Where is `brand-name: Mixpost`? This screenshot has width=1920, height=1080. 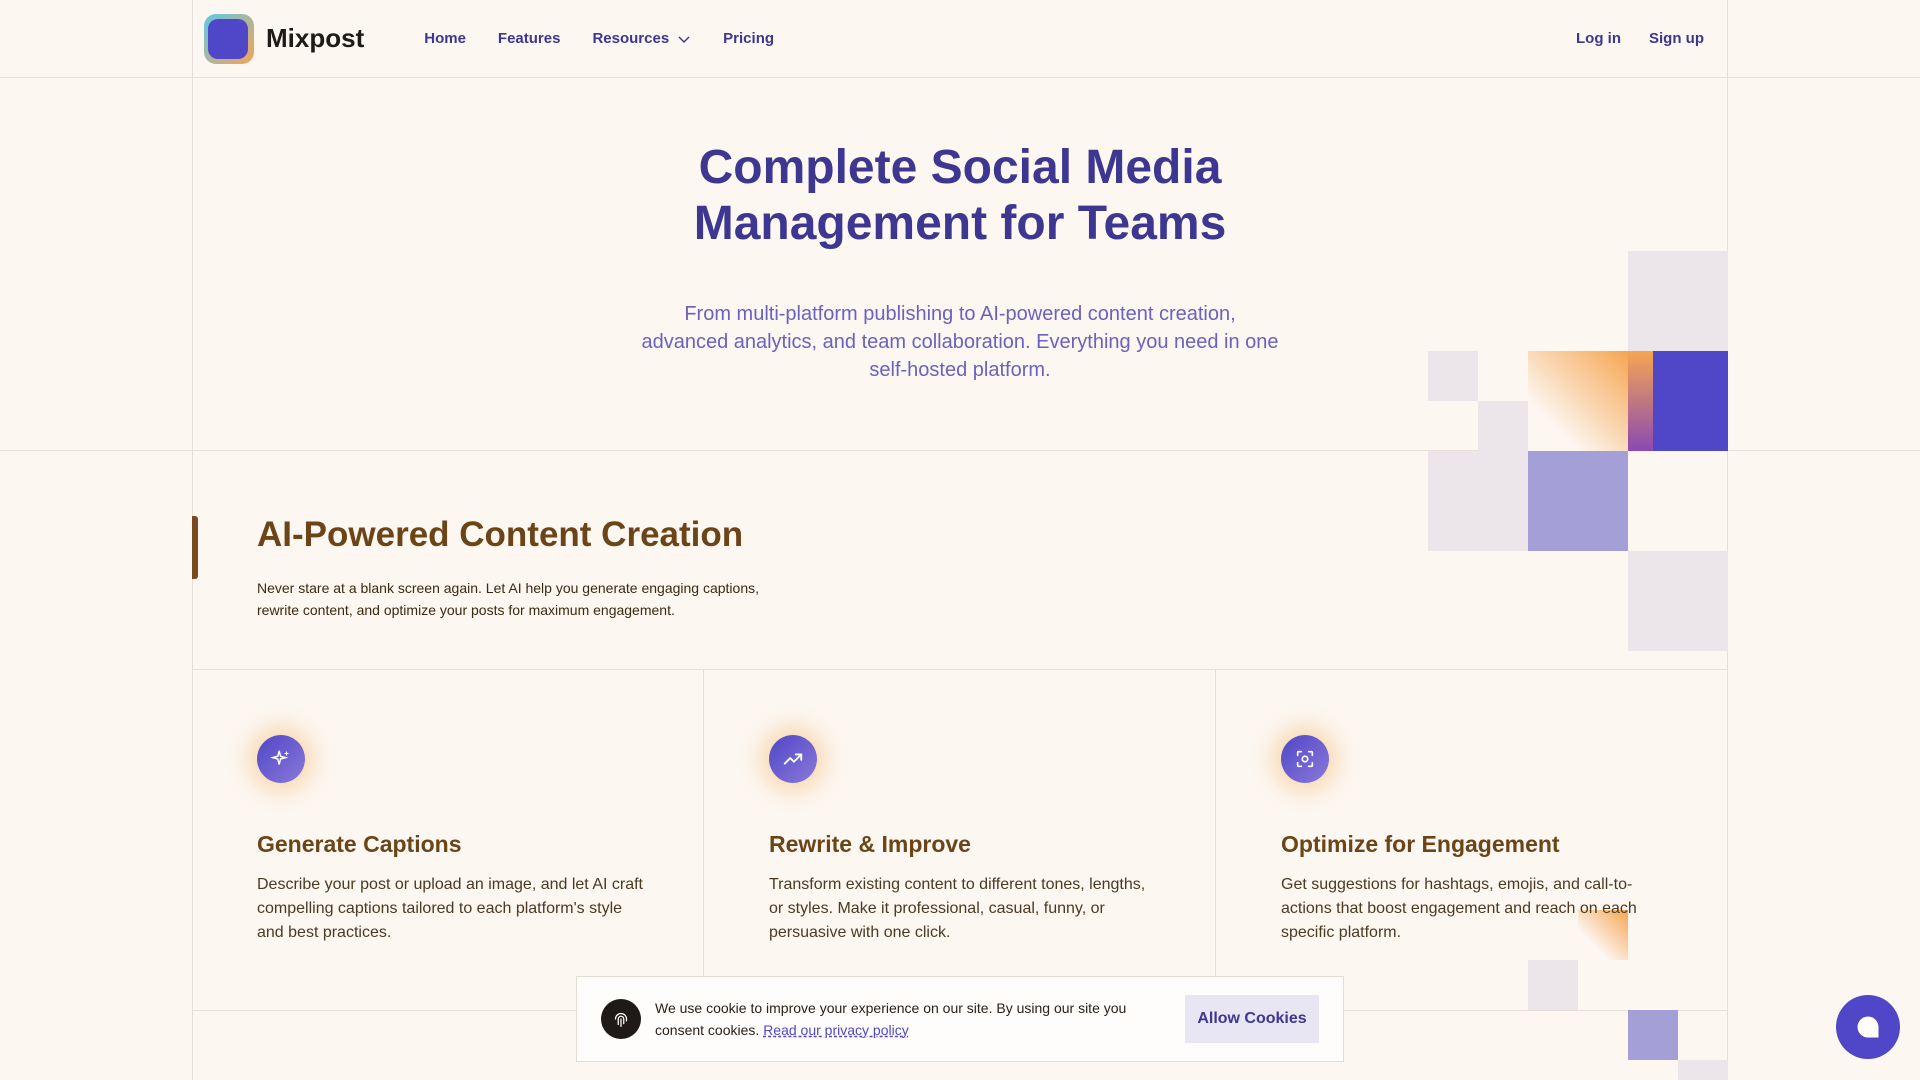
brand-name: Mixpost is located at coordinates (315, 38).